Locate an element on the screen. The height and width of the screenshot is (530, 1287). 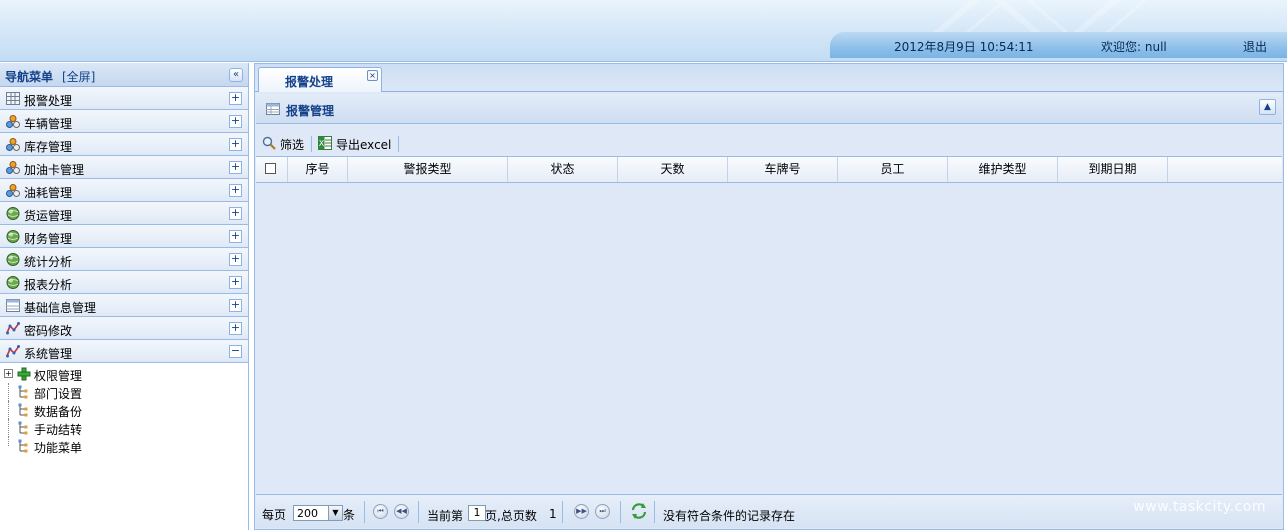
per-page-select: 200 ▼ is located at coordinates (318, 513).